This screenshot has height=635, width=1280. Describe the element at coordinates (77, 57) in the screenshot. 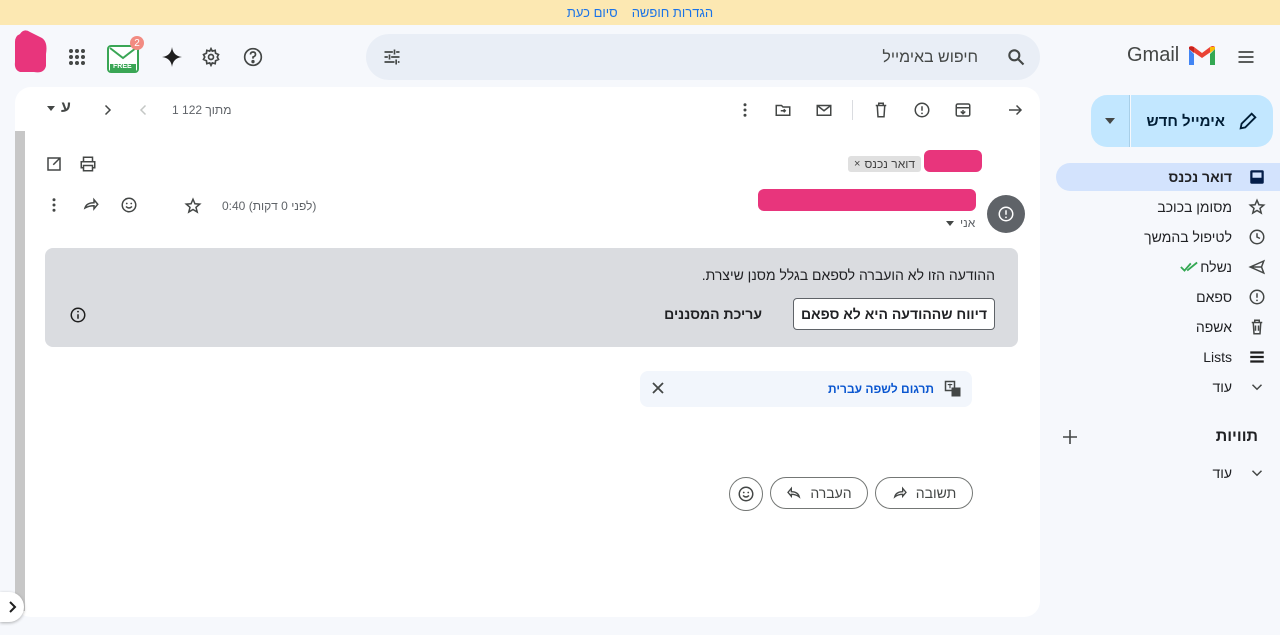

I see `apps-grid-icon` at that location.